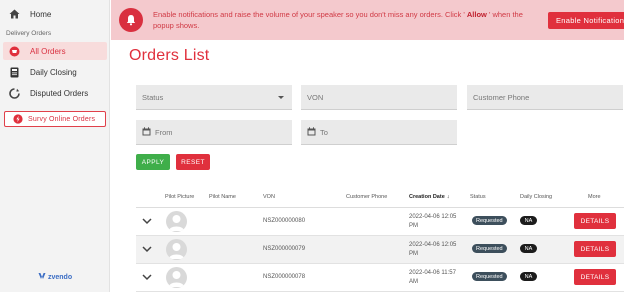 This screenshot has width=624, height=292. I want to click on sidebar-item-label: Disputed Orders, so click(59, 93).